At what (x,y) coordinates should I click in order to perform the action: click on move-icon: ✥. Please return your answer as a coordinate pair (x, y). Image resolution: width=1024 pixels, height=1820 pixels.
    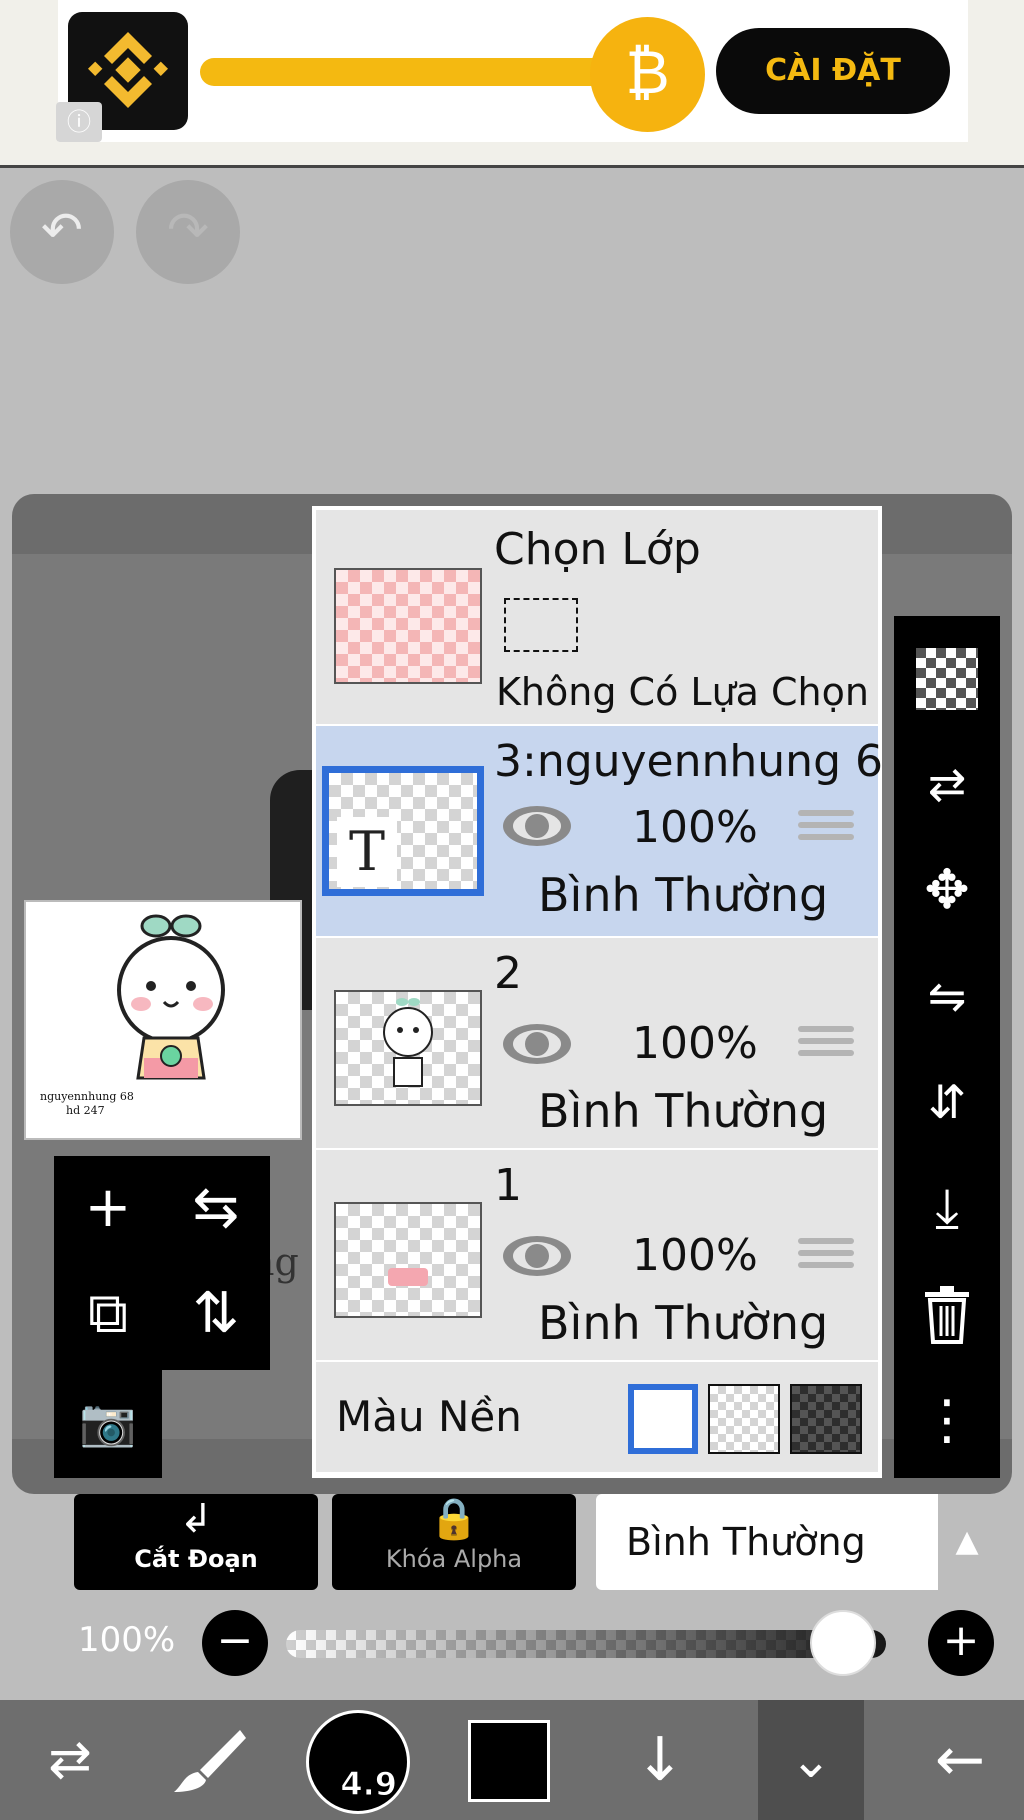
    Looking at the image, I should click on (947, 889).